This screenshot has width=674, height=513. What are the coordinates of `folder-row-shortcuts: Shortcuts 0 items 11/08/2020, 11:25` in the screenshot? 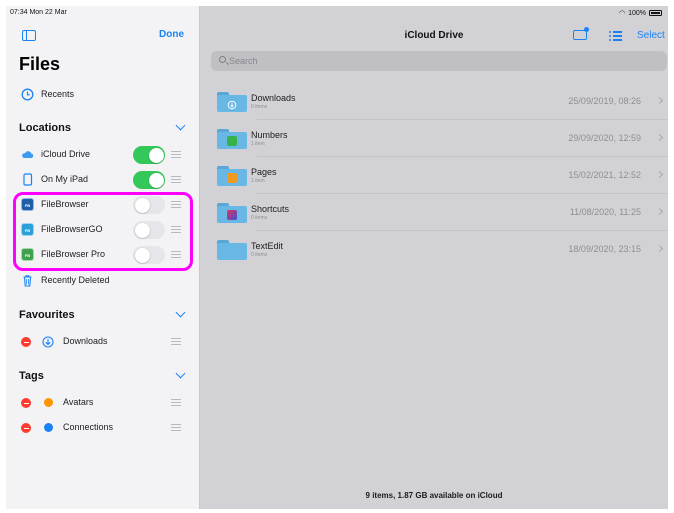 It's located at (439, 213).